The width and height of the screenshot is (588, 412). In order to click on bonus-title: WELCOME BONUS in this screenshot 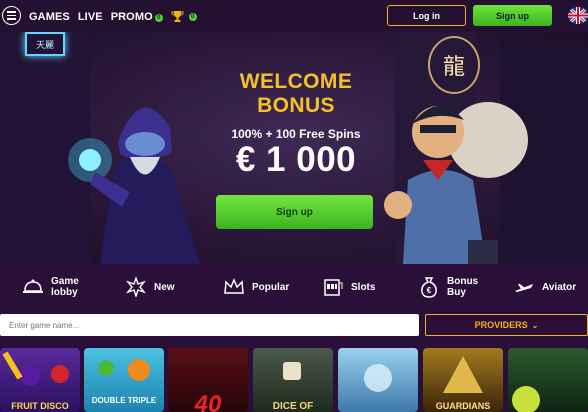, I will do `click(296, 94)`.